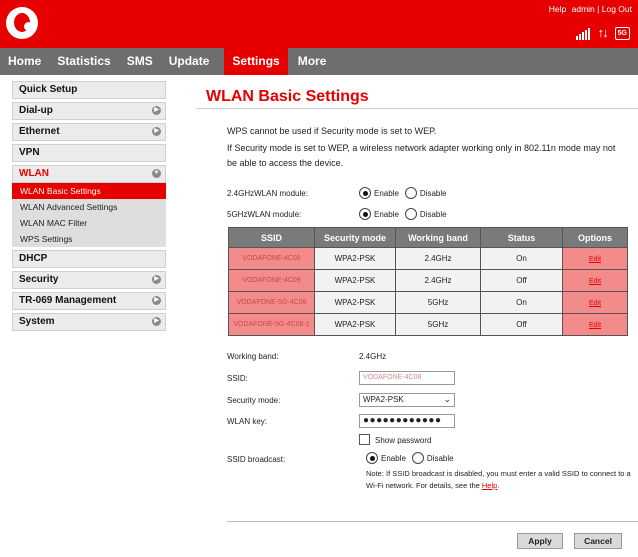 The height and width of the screenshot is (557, 638). Describe the element at coordinates (557, 9) in the screenshot. I see `help-link: Help` at that location.